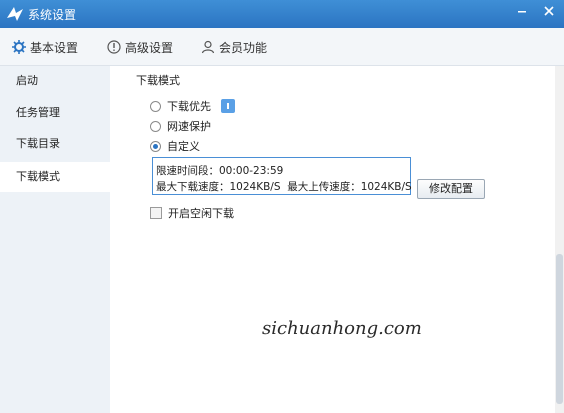 Image resolution: width=564 pixels, height=413 pixels. What do you see at coordinates (342, 328) in the screenshot?
I see `watermark: sichuanhong.com` at bounding box center [342, 328].